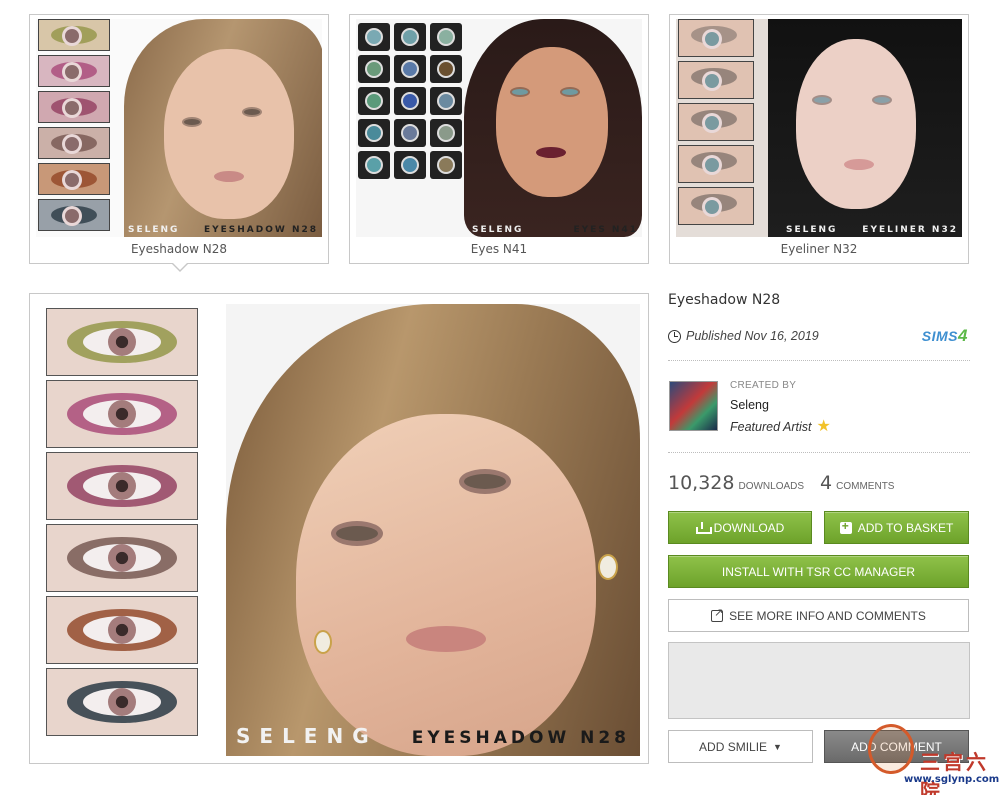 The width and height of the screenshot is (999, 795). I want to click on created-by-label: CREATED BY, so click(763, 385).